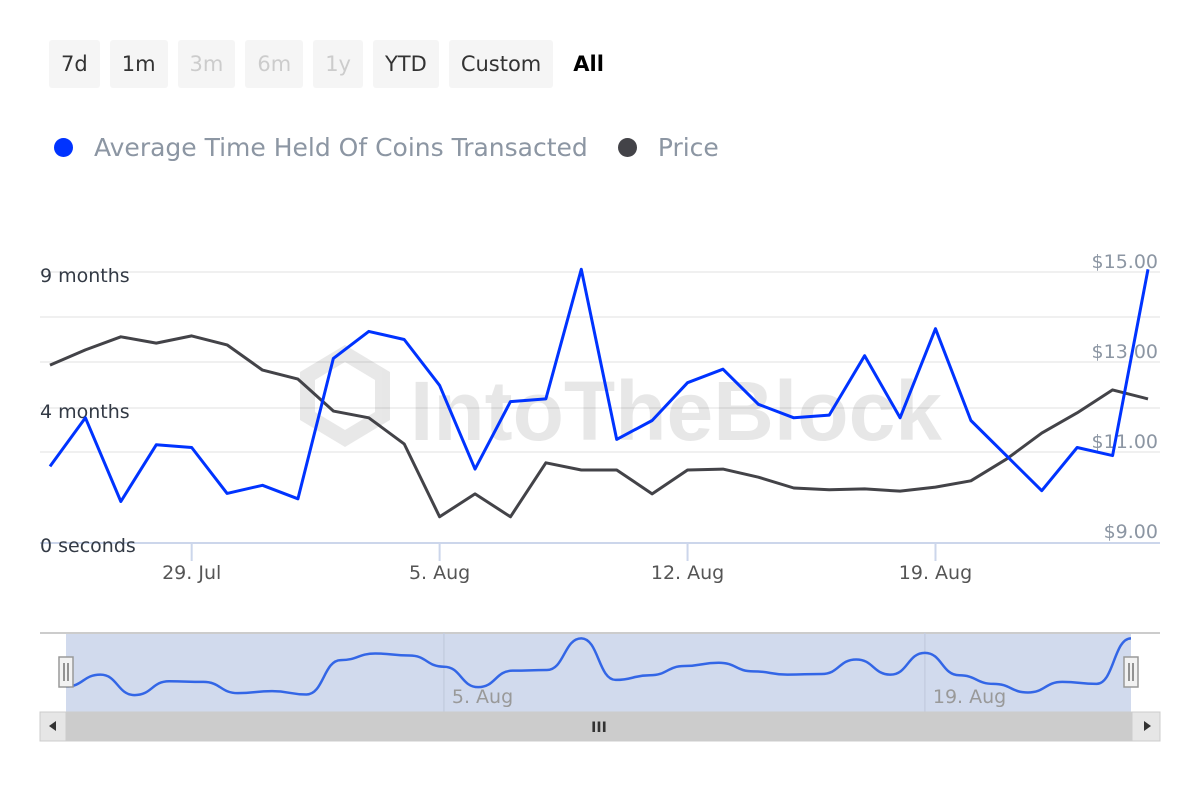 The image size is (1200, 800). What do you see at coordinates (482, 697) in the screenshot?
I see `navigator-x-label: 5. Aug` at bounding box center [482, 697].